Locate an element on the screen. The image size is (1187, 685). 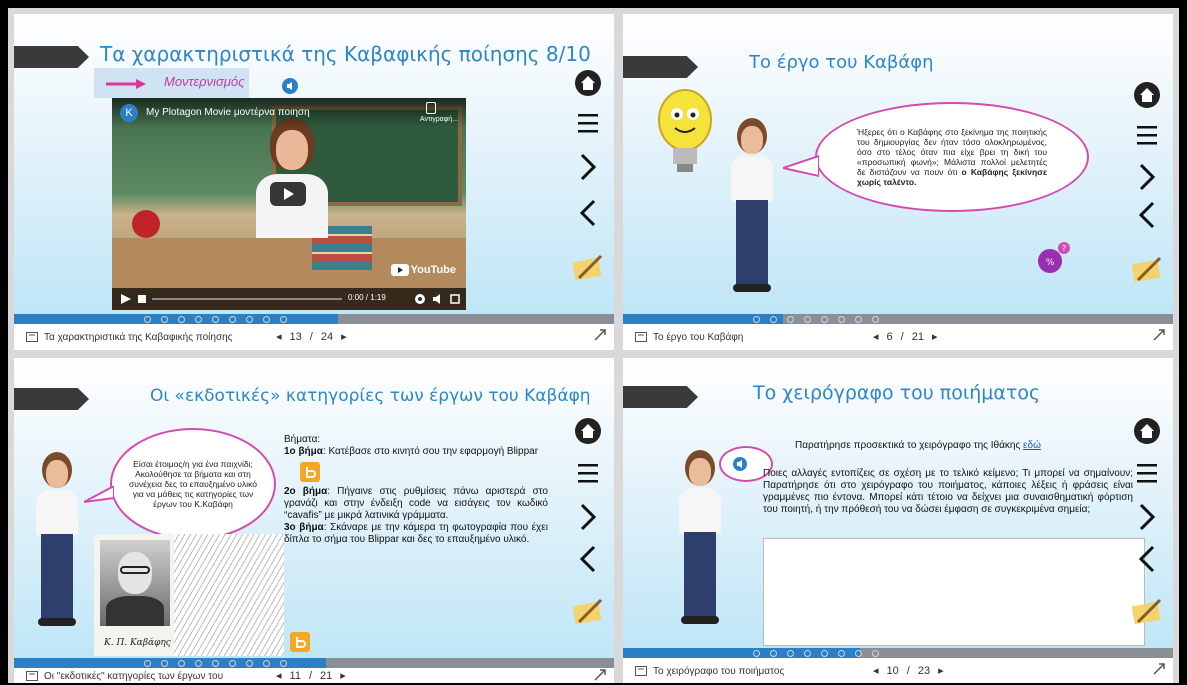
lightbulb-icon is located at coordinates (685, 130).